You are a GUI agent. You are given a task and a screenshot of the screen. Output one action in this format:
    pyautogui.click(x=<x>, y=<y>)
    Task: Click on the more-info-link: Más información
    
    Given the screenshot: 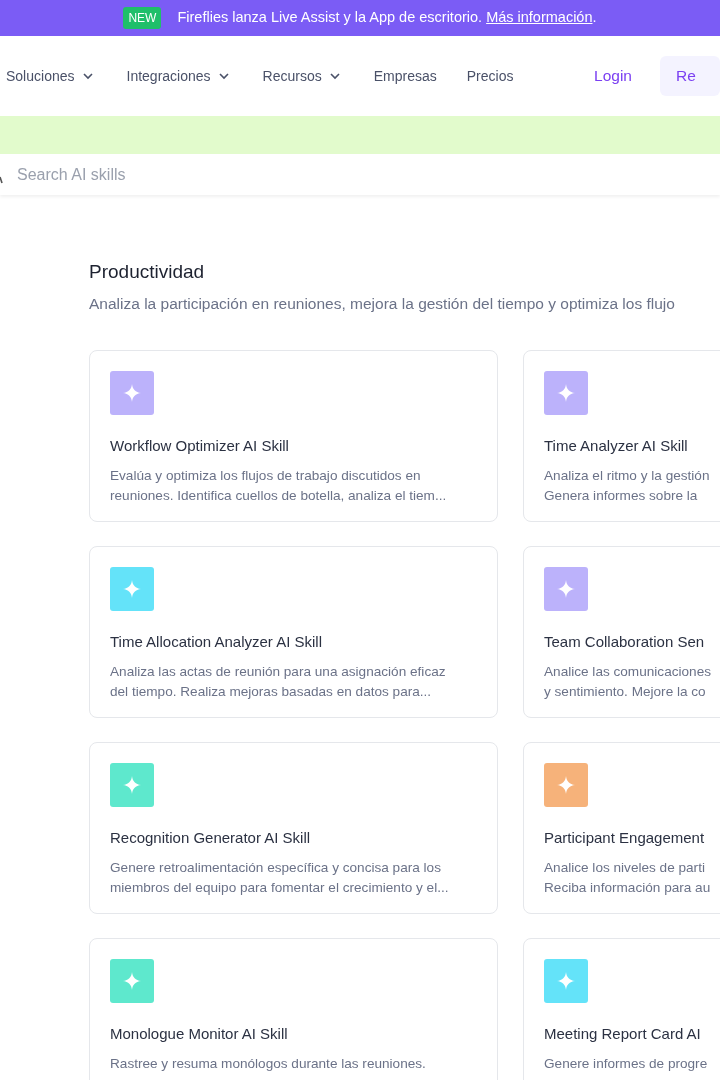 What is the action you would take?
    pyautogui.click(x=539, y=17)
    